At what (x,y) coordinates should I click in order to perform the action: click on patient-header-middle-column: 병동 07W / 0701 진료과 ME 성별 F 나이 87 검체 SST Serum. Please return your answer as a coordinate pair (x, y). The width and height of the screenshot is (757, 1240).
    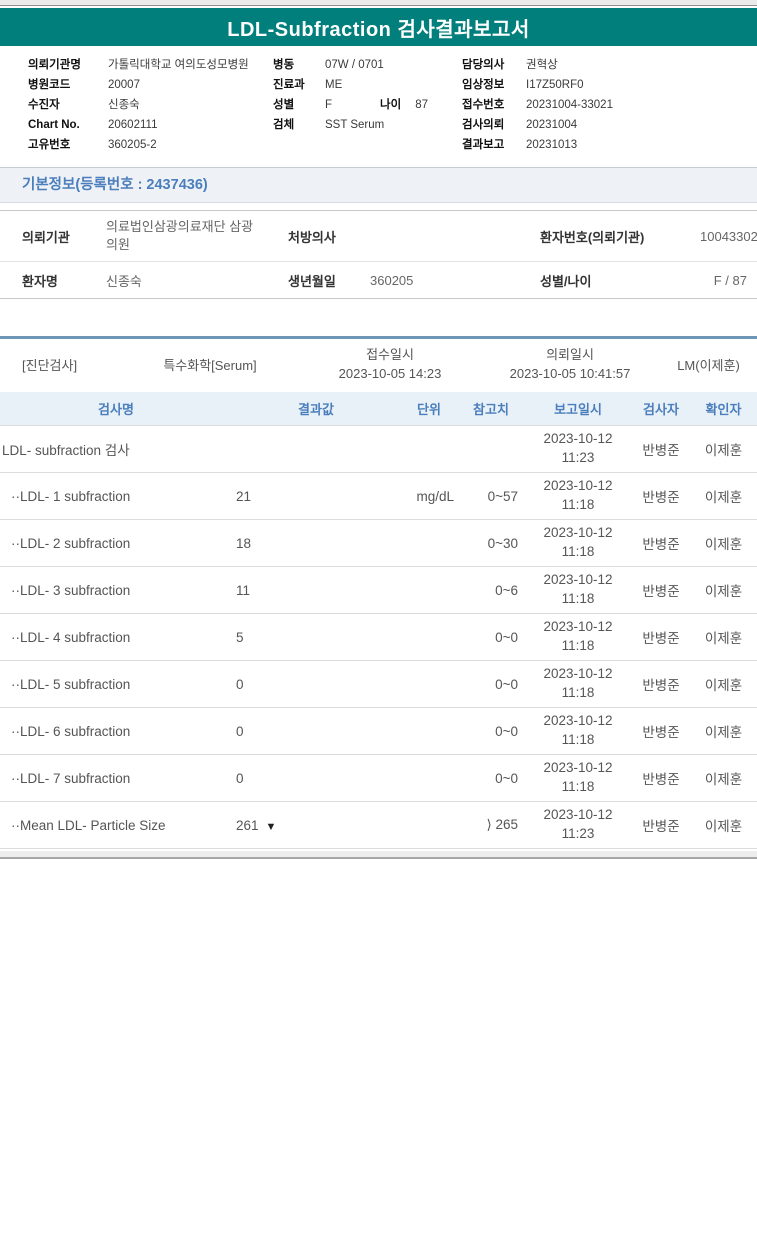
    Looking at the image, I should click on (350, 95).